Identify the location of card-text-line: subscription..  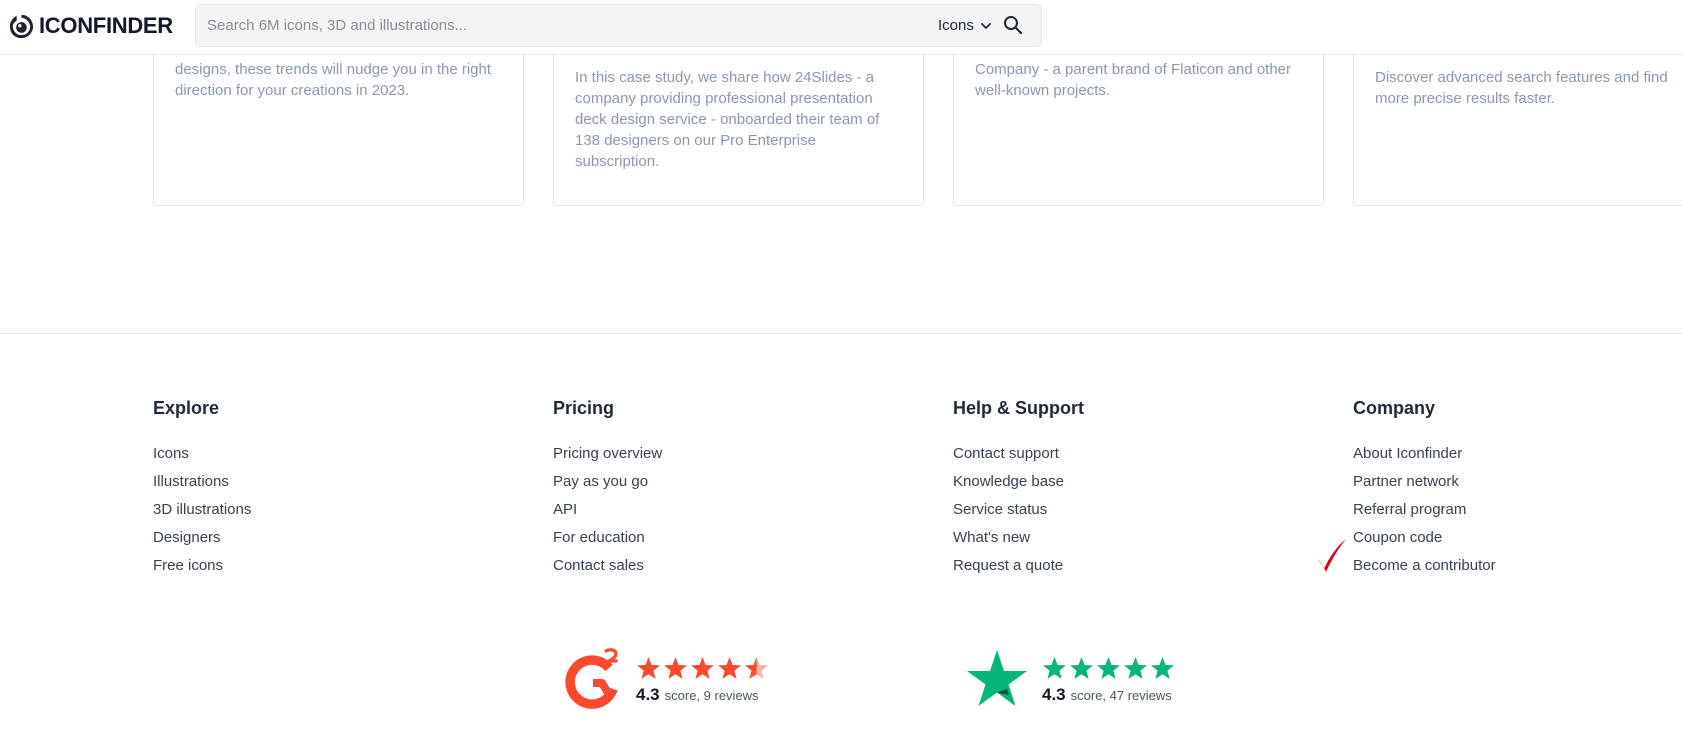
(617, 161).